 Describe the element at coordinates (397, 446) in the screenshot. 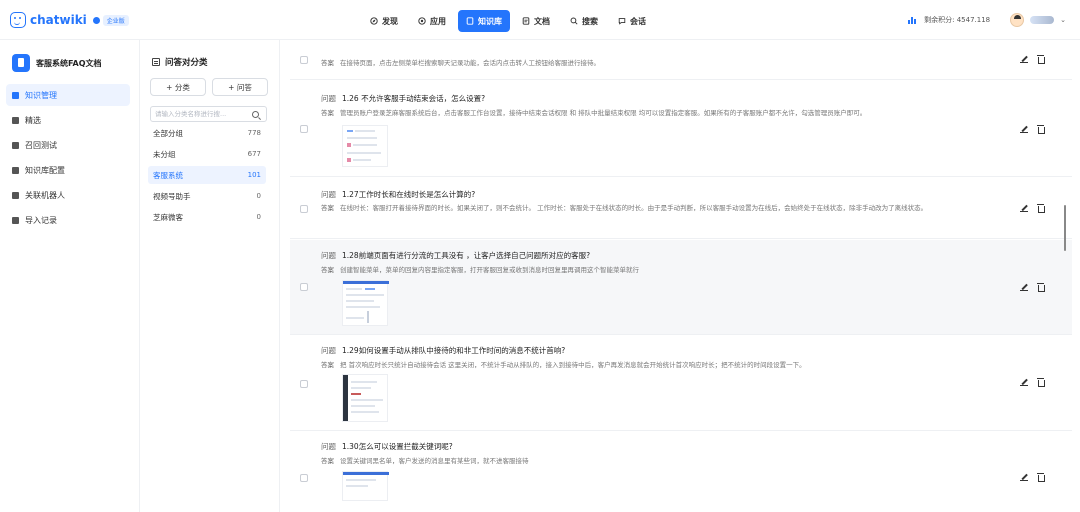

I see `question-text: 1.30怎么可以设置拦截关键词呢?` at that location.